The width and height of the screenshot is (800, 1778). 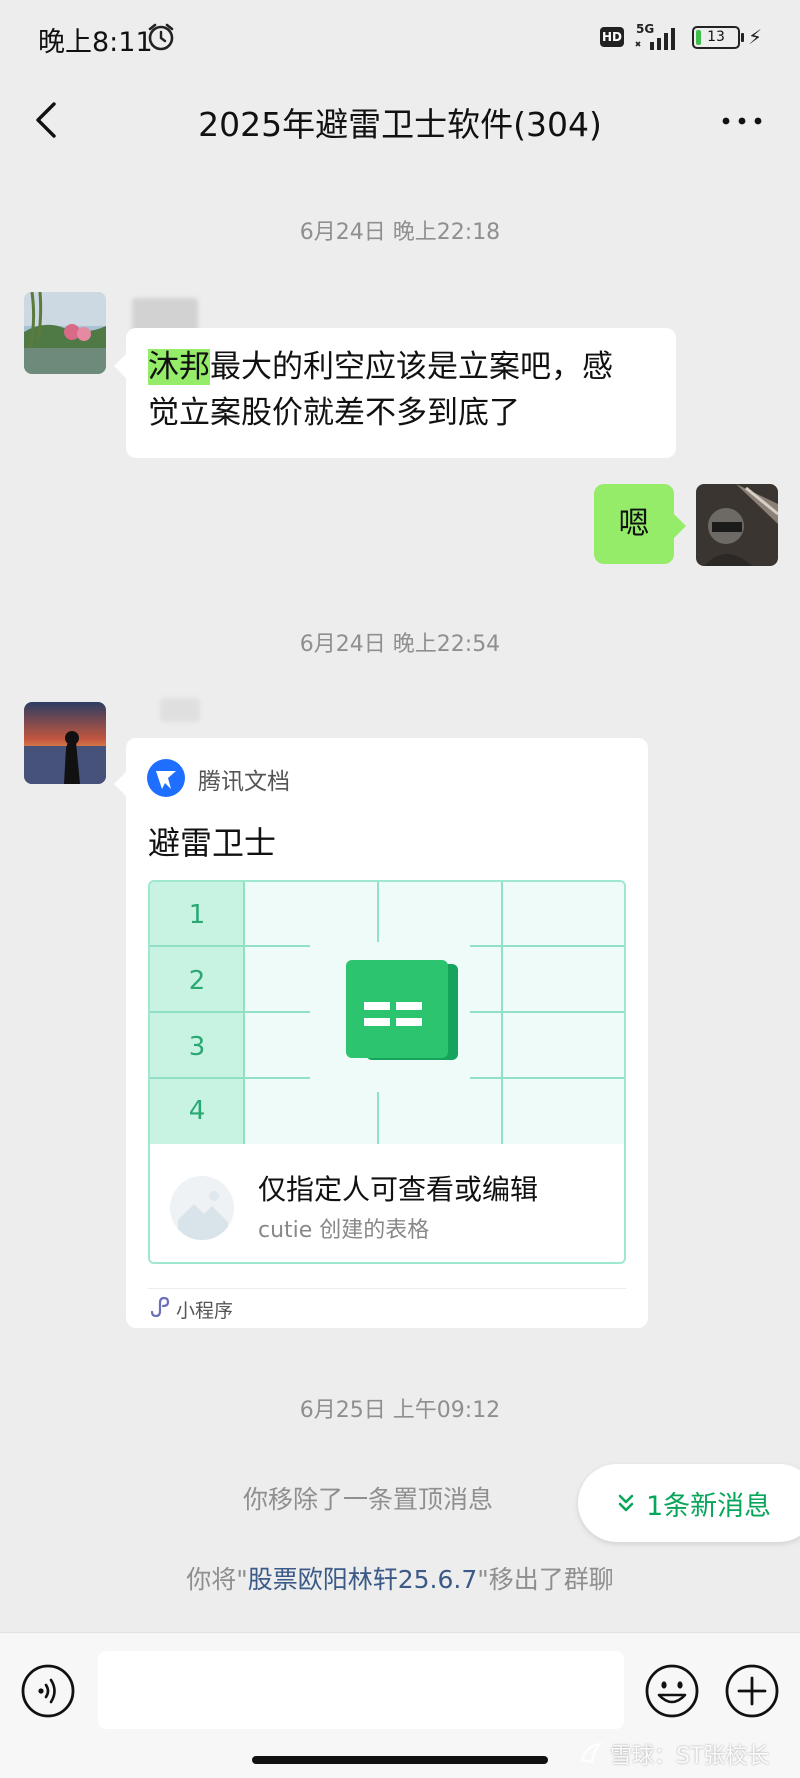 I want to click on new-messages-label: 1条新消息, so click(x=709, y=1506).